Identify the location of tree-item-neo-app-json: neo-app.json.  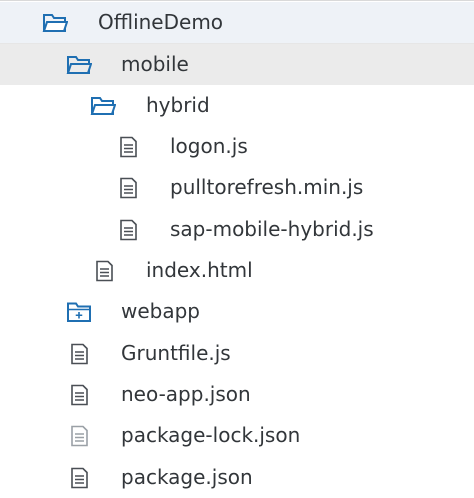
(237, 394).